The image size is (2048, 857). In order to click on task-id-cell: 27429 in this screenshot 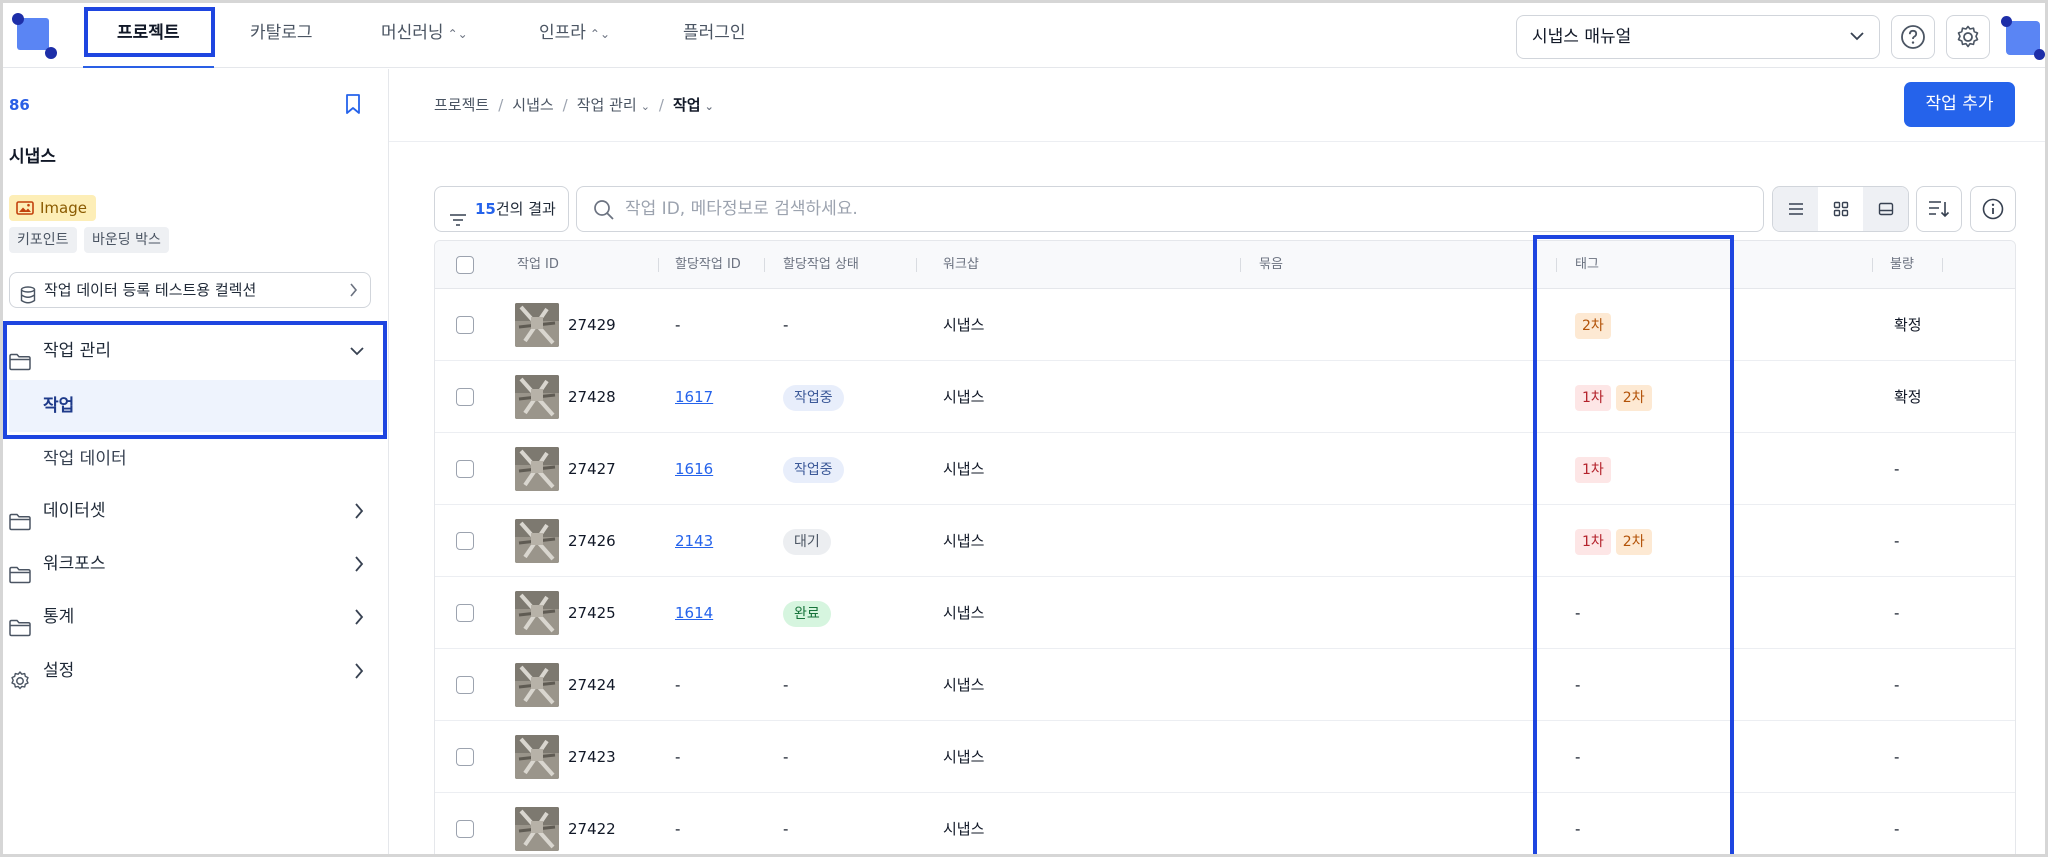, I will do `click(592, 325)`.